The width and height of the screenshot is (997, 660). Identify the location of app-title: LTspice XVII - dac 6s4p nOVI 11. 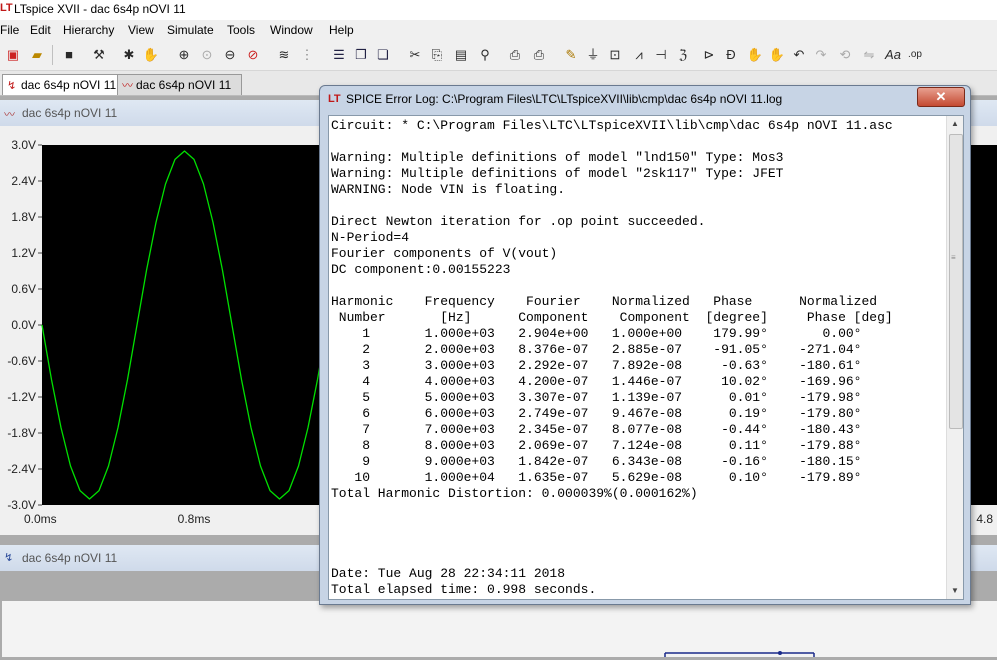
(100, 9).